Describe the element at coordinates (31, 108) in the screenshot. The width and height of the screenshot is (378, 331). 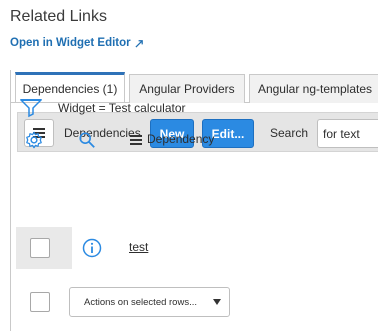
I see `funnel-icon` at that location.